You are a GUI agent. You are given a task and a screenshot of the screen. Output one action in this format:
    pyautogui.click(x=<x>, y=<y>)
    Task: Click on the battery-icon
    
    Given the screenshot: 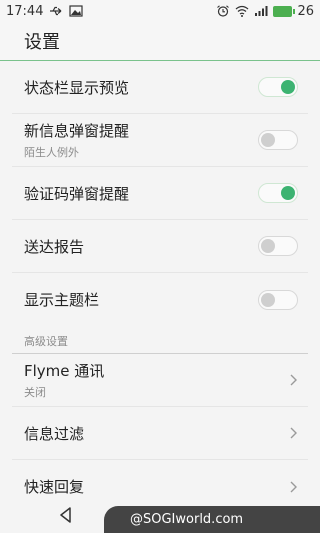 What is the action you would take?
    pyautogui.click(x=284, y=11)
    